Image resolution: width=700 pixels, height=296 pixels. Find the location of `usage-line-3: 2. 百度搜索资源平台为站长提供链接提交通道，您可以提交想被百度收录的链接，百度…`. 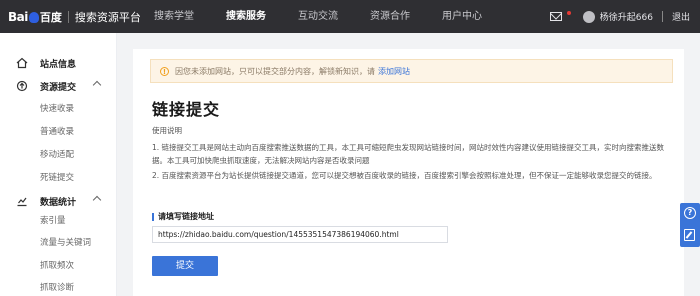

usage-line-3: 2. 百度搜索资源平台为站长提供链接提交通道，您可以提交想被百度收录的链接，百度… is located at coordinates (404, 175).